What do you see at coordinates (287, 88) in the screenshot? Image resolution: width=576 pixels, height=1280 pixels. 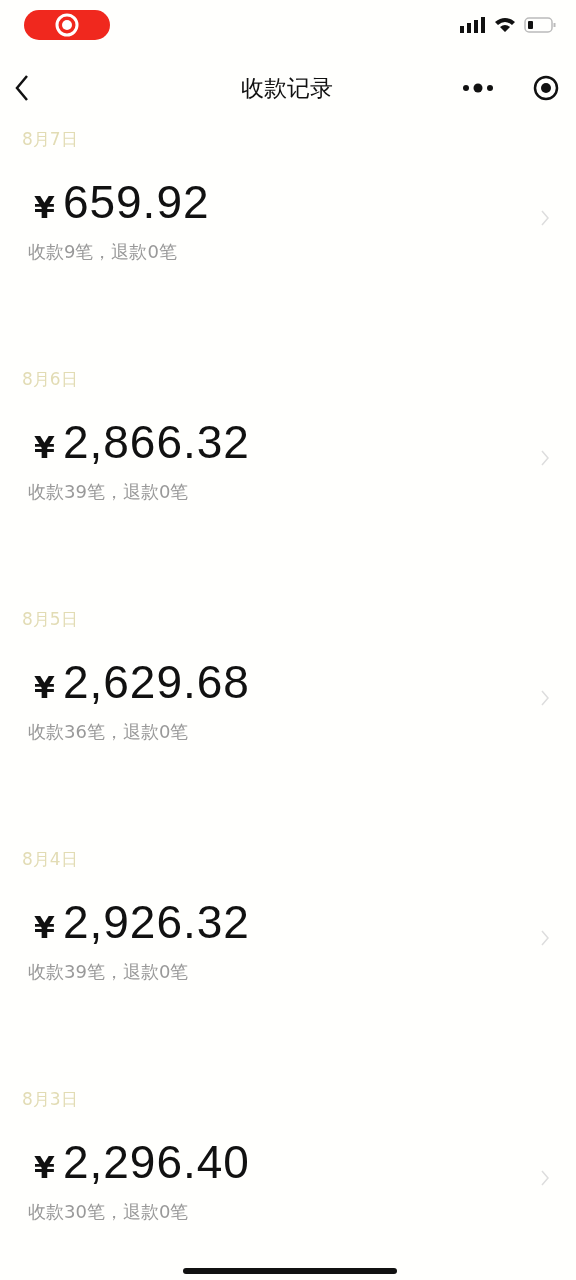 I see `page-title: 收款记录` at bounding box center [287, 88].